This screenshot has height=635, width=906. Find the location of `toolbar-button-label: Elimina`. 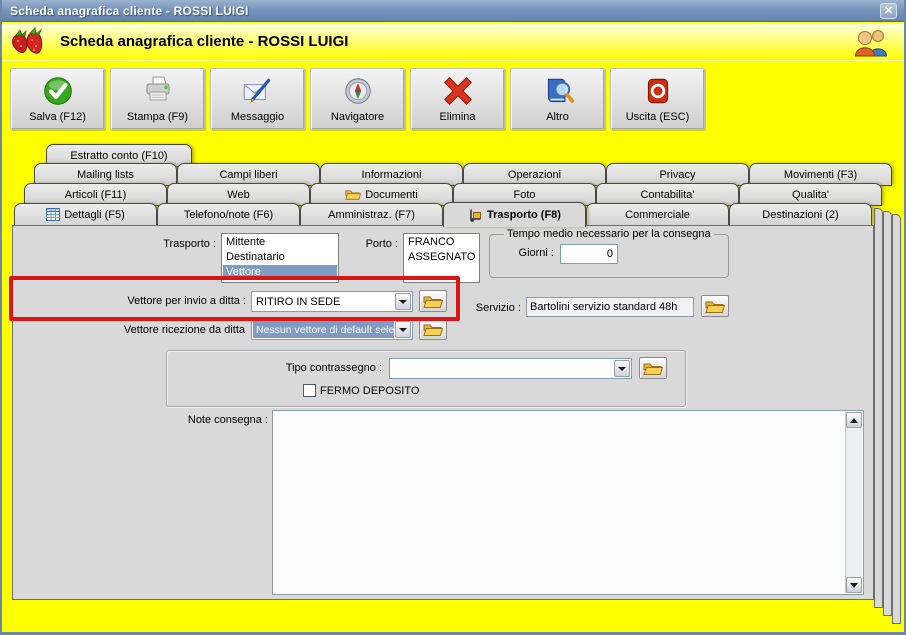

toolbar-button-label: Elimina is located at coordinates (457, 117).